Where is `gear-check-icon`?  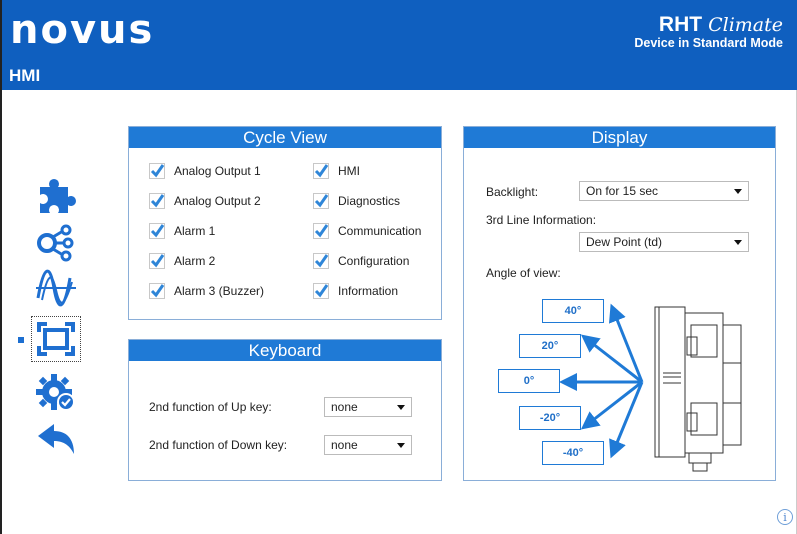
gear-check-icon is located at coordinates (56, 392).